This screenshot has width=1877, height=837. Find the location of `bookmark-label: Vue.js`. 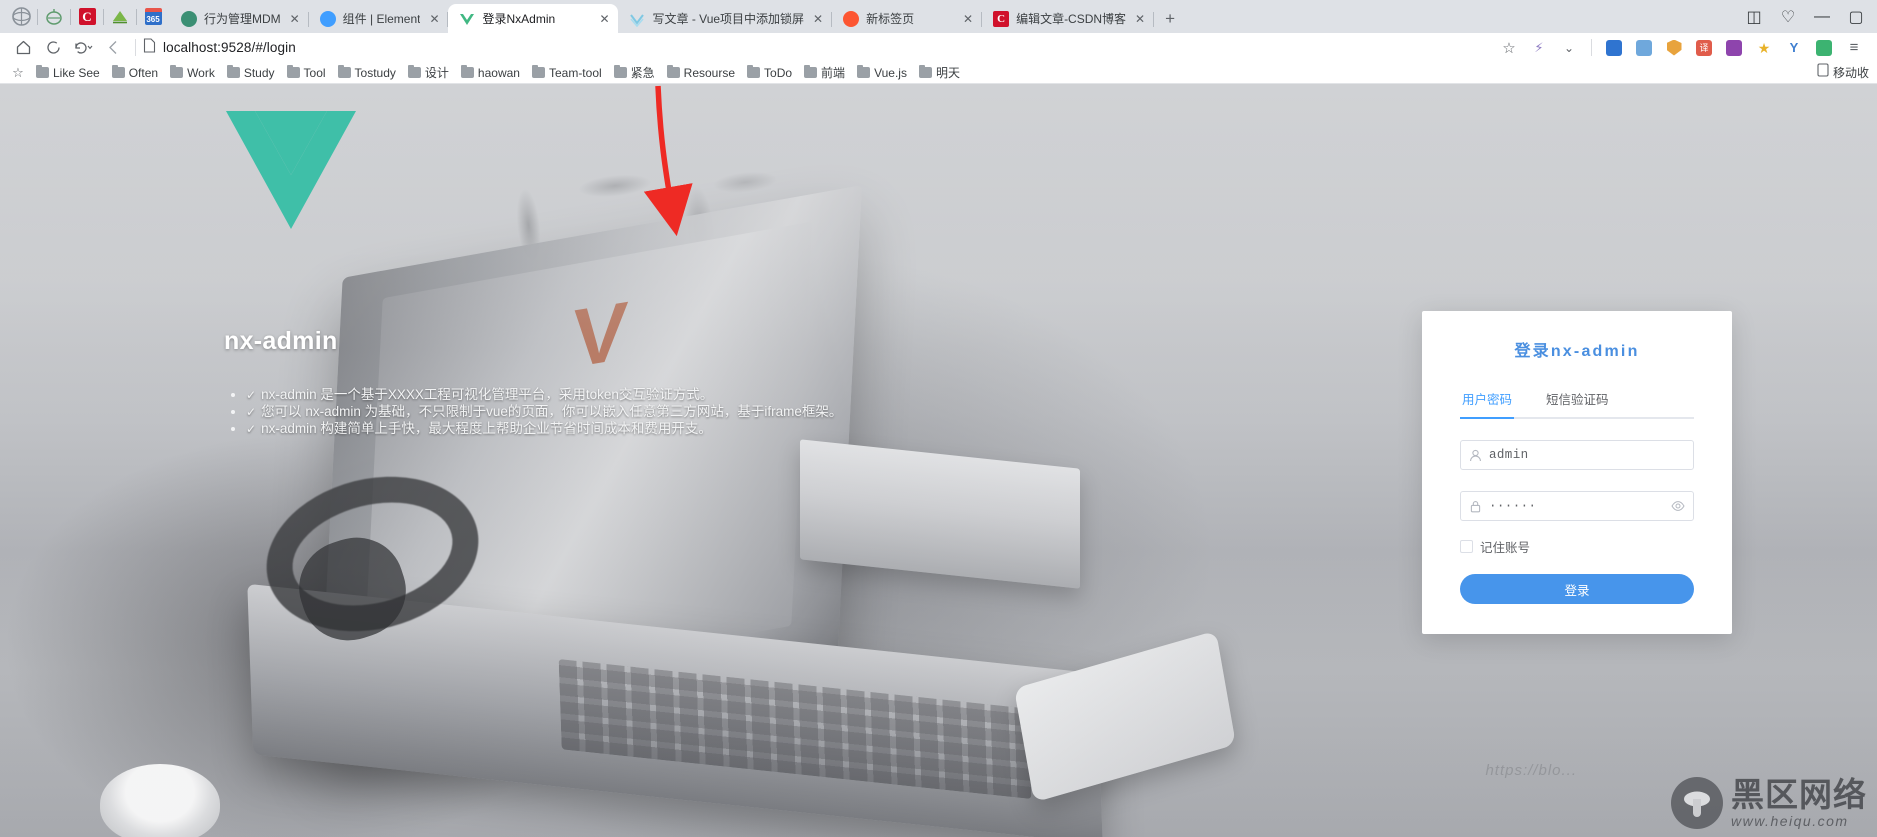

bookmark-label: Vue.js is located at coordinates (890, 72).